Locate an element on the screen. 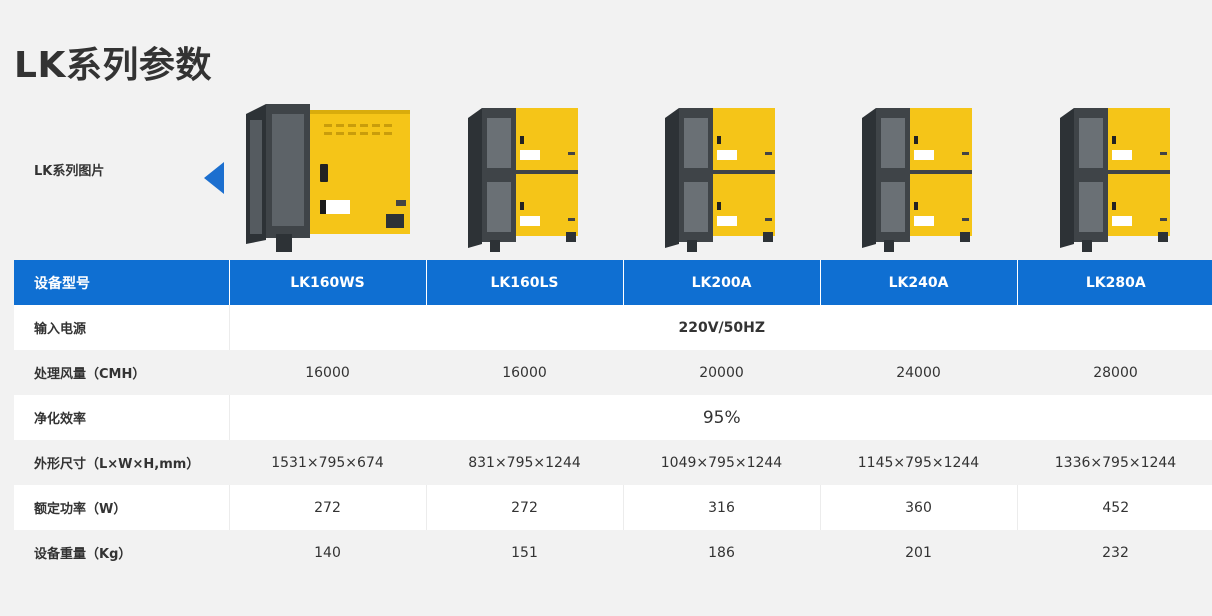 The height and width of the screenshot is (616, 1212). table-row: 额定功率（W） 272 272 316 360 452 is located at coordinates (613, 507).